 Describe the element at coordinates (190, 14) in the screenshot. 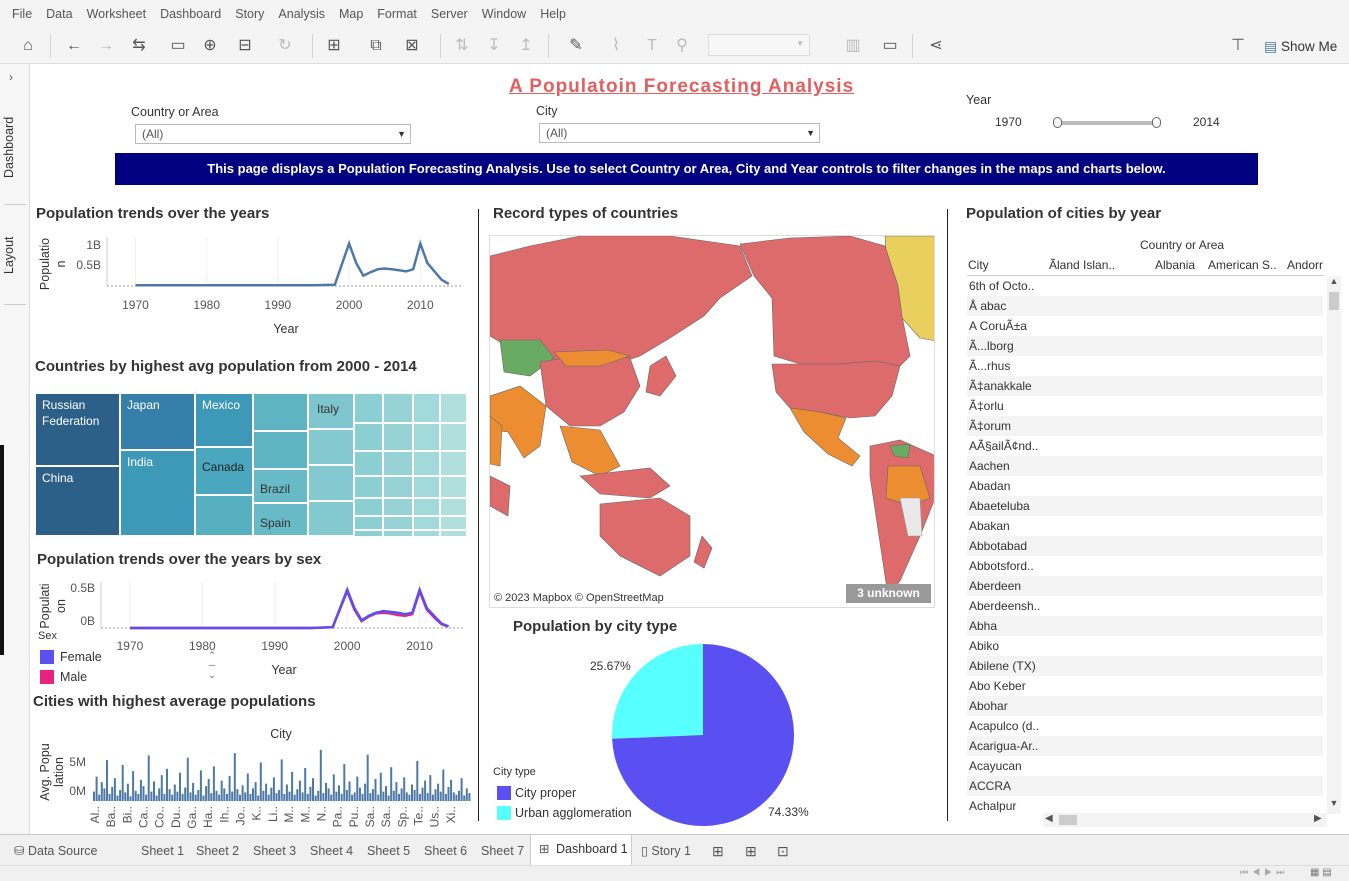

I see `menu-dashboard: Dashboard` at that location.